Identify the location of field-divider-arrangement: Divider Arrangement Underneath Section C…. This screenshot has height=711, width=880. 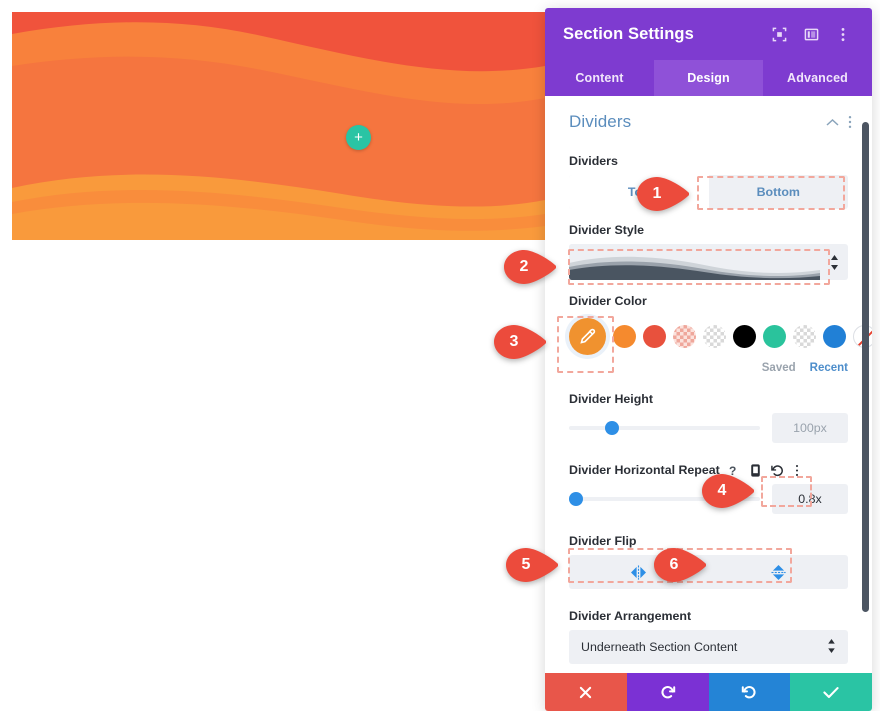
(708, 636).